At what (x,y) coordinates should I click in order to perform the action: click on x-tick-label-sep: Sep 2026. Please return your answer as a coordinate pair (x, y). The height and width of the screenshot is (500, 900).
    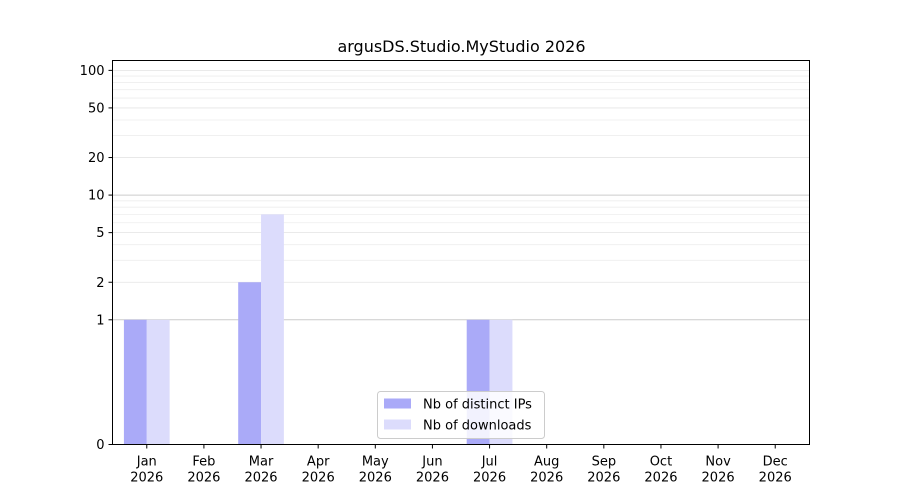
    Looking at the image, I should click on (603, 470).